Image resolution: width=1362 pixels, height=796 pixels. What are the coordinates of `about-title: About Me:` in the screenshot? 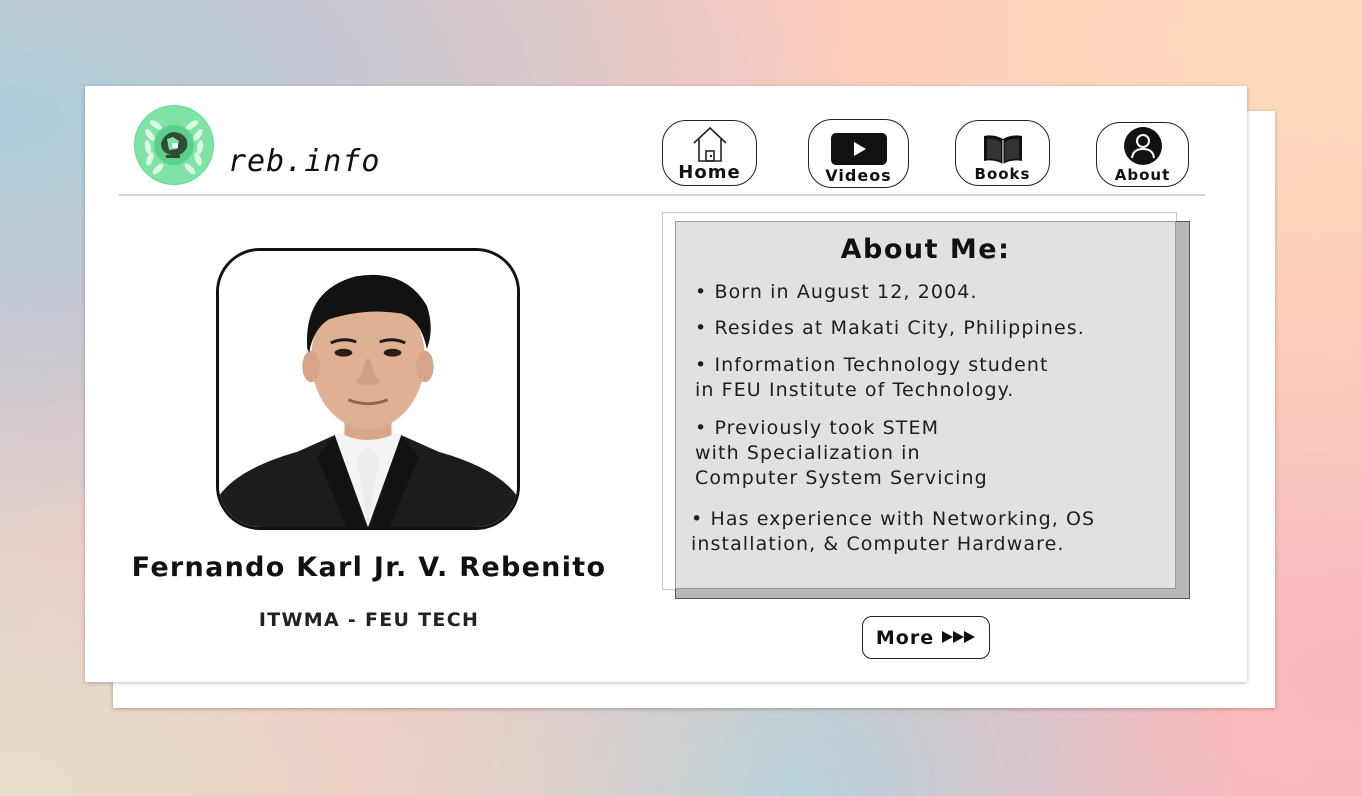 It's located at (925, 249).